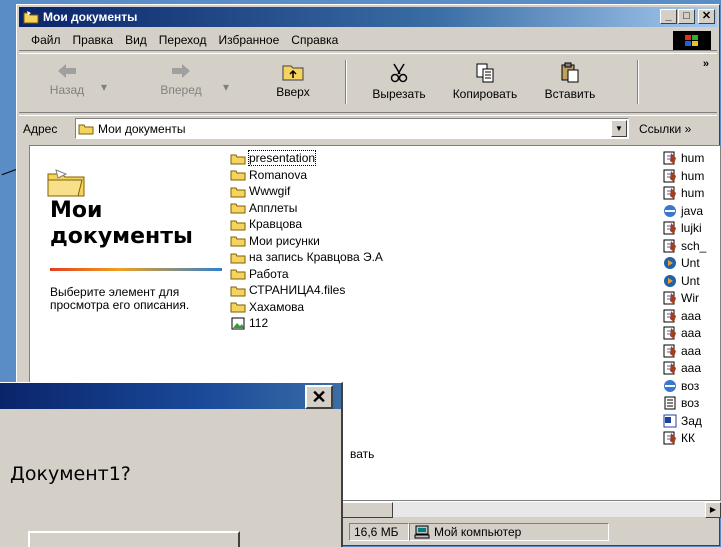  What do you see at coordinates (314, 40) in the screenshot?
I see `menu-help: Справка` at bounding box center [314, 40].